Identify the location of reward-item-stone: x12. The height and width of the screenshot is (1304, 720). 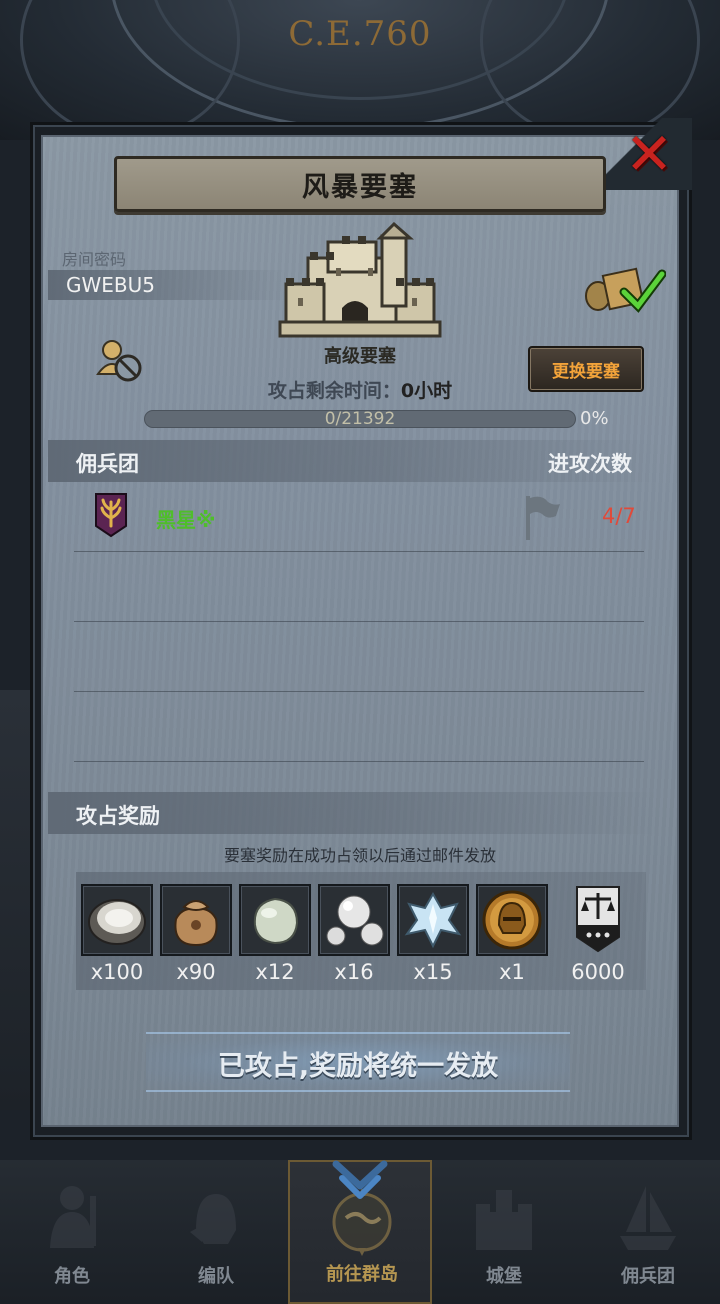
(275, 934).